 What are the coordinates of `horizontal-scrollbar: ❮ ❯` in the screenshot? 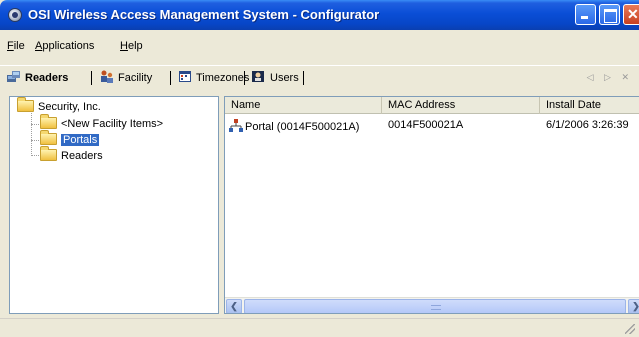 It's located at (432, 305).